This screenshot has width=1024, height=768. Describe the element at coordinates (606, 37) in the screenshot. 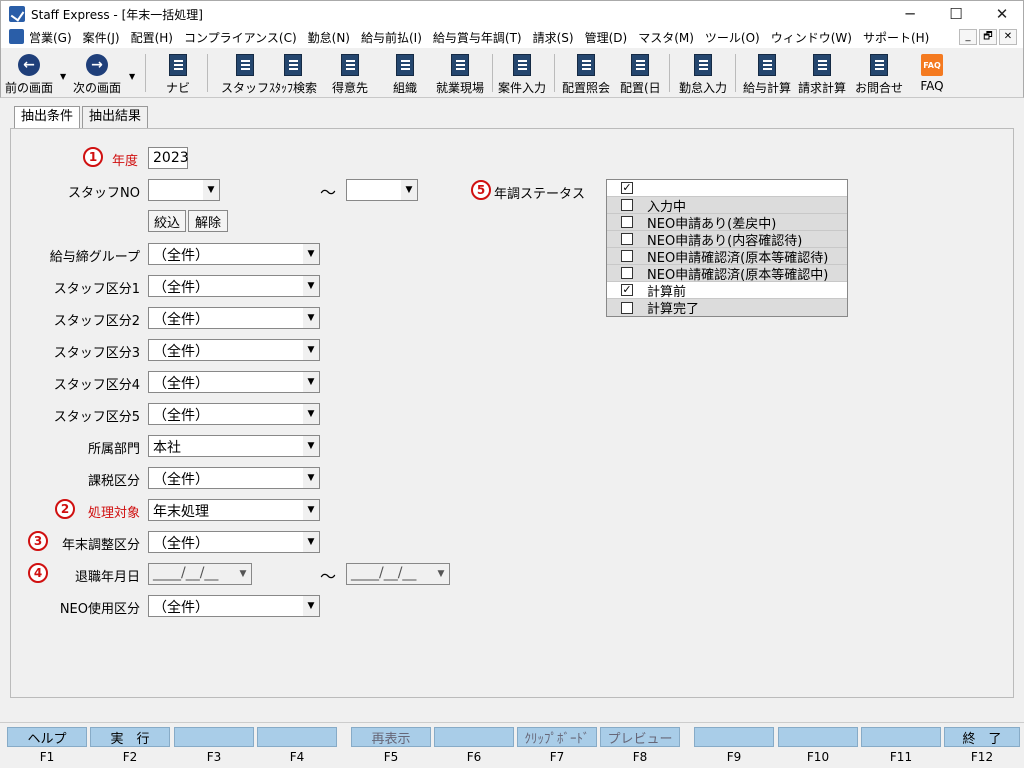

I see `menu-admin: 管理(D)` at that location.